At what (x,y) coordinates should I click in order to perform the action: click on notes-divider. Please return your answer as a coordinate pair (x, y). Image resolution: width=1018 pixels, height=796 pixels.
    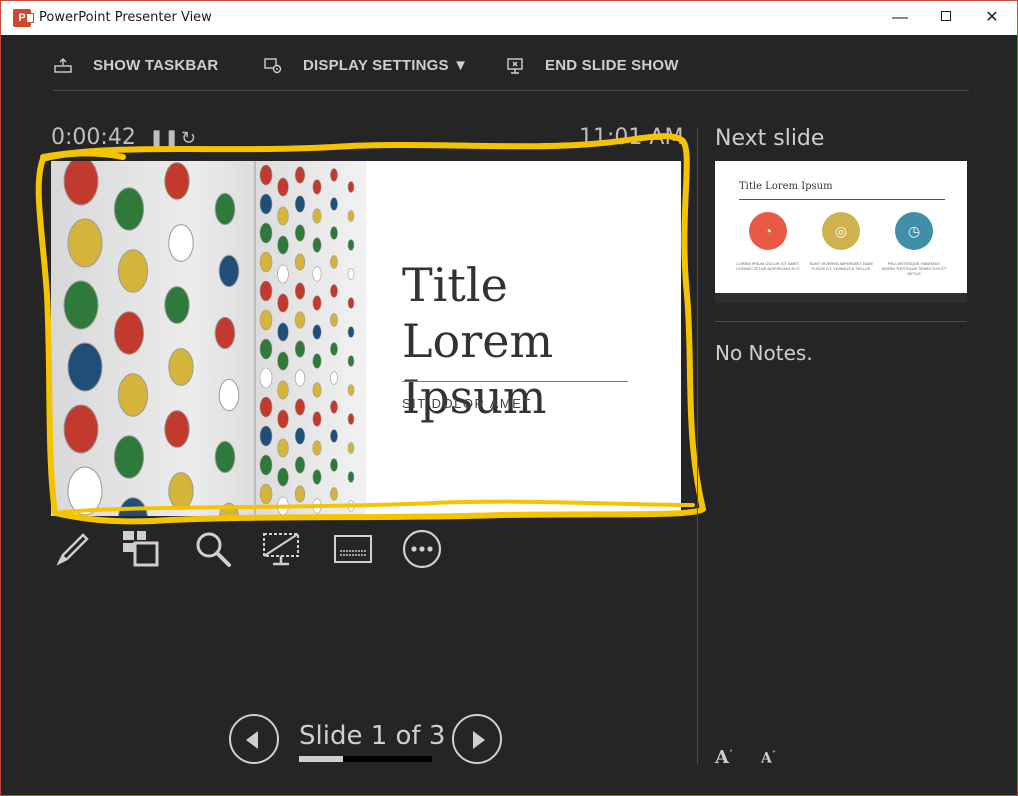
    Looking at the image, I should click on (841, 321).